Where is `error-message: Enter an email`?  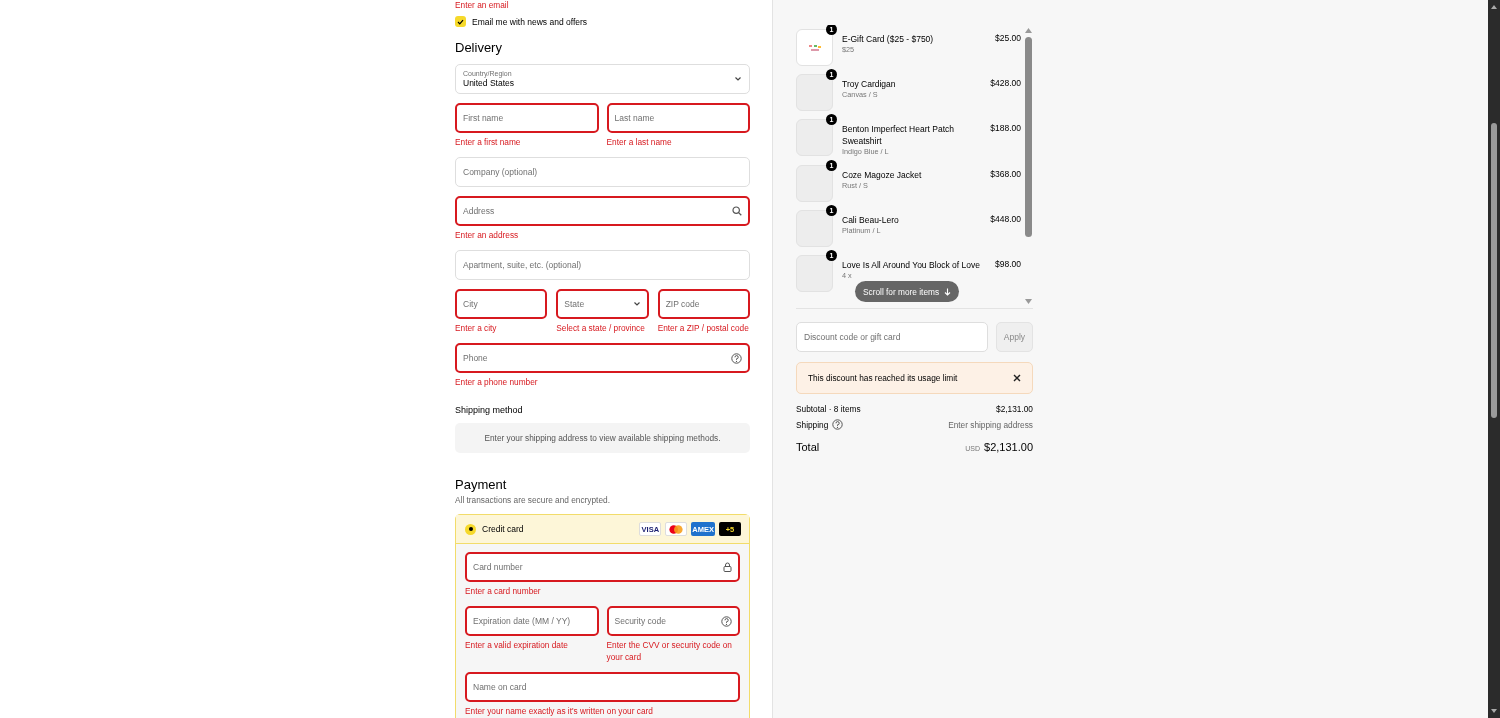
error-message: Enter an email is located at coordinates (482, 5).